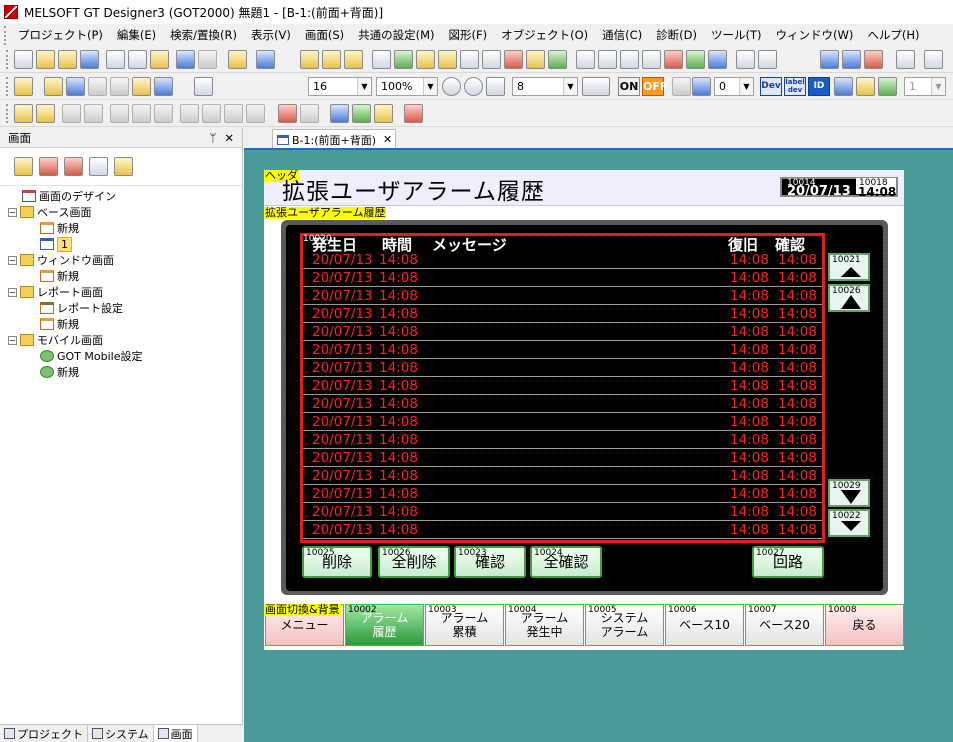  I want to click on scroll-down-button: 10029, so click(849, 493).